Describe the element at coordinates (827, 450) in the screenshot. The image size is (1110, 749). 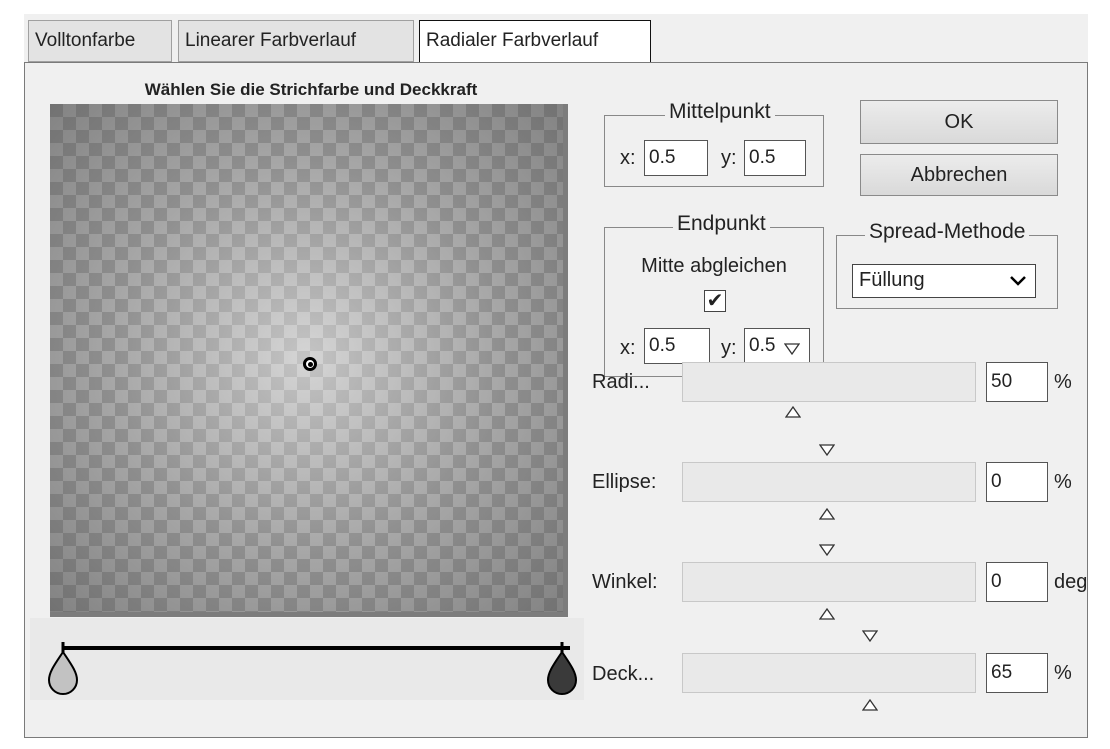
I see `ellipse-top-thumb` at that location.